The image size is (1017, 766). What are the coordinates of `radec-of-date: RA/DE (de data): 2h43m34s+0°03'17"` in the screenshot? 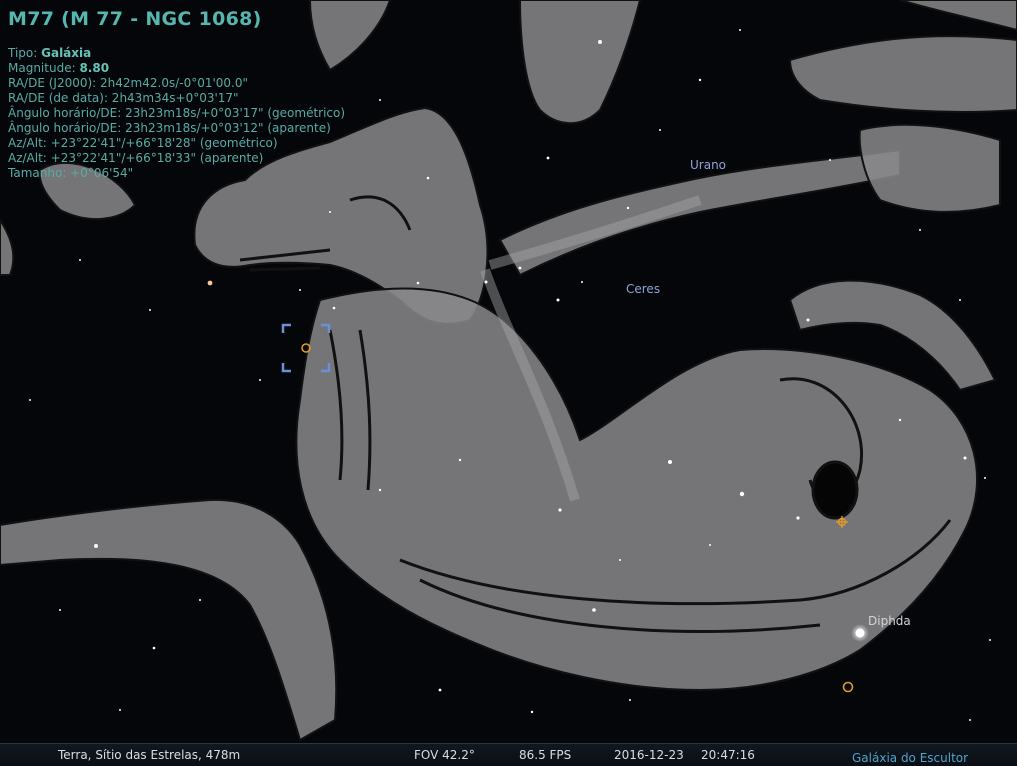 It's located at (123, 98).